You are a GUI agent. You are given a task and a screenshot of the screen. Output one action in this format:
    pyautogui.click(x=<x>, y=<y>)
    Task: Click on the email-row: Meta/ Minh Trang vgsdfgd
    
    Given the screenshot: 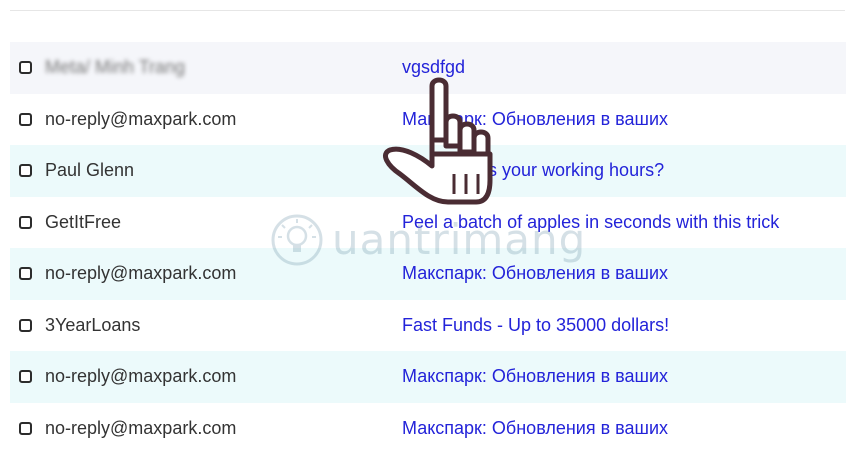 What is the action you would take?
    pyautogui.click(x=428, y=68)
    